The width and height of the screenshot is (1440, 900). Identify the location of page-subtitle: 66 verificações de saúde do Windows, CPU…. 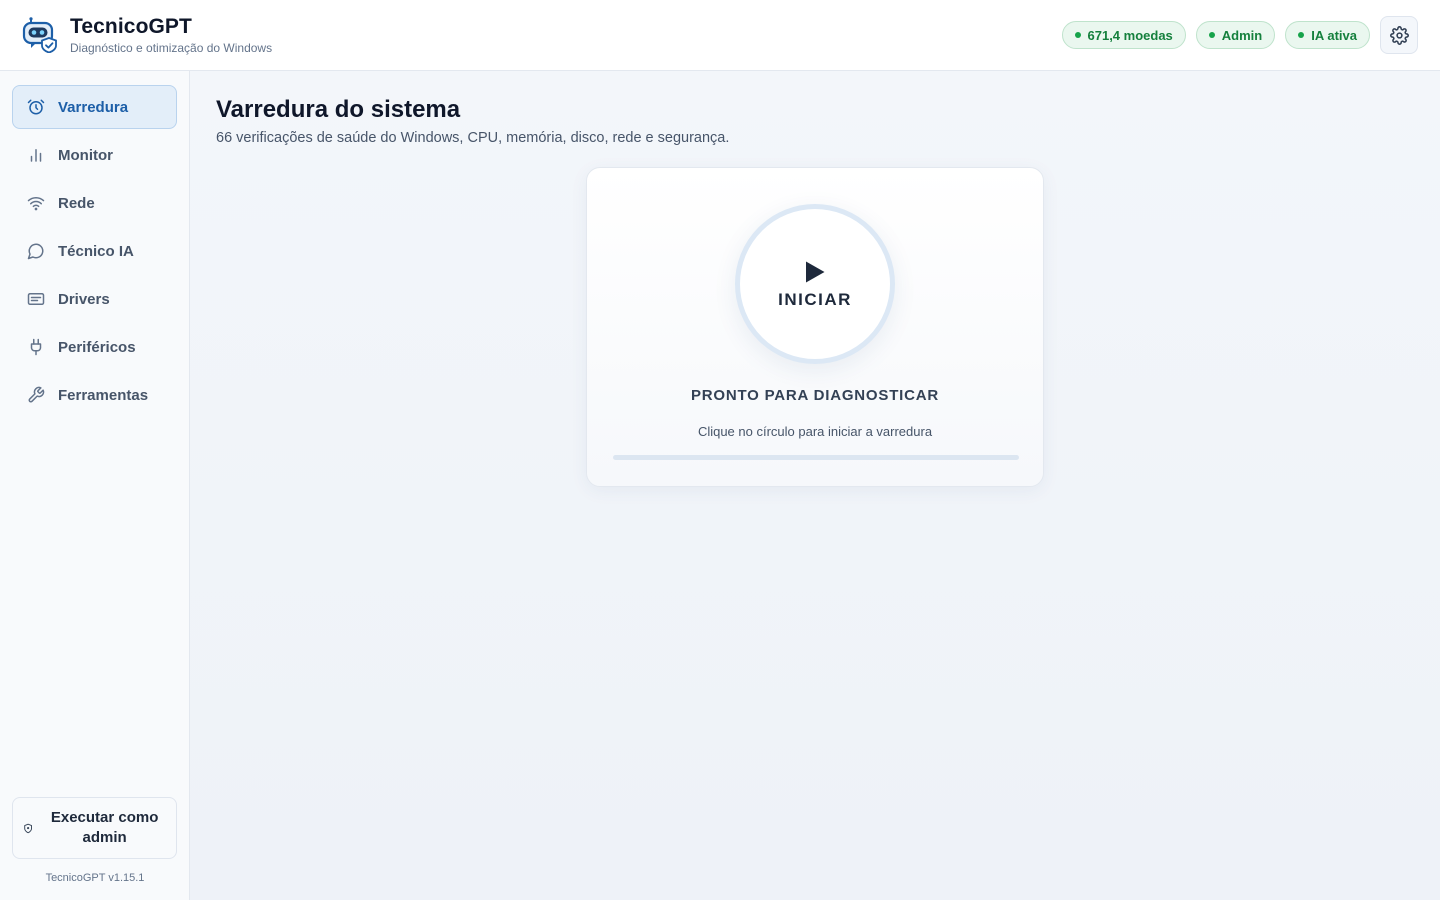
(473, 138).